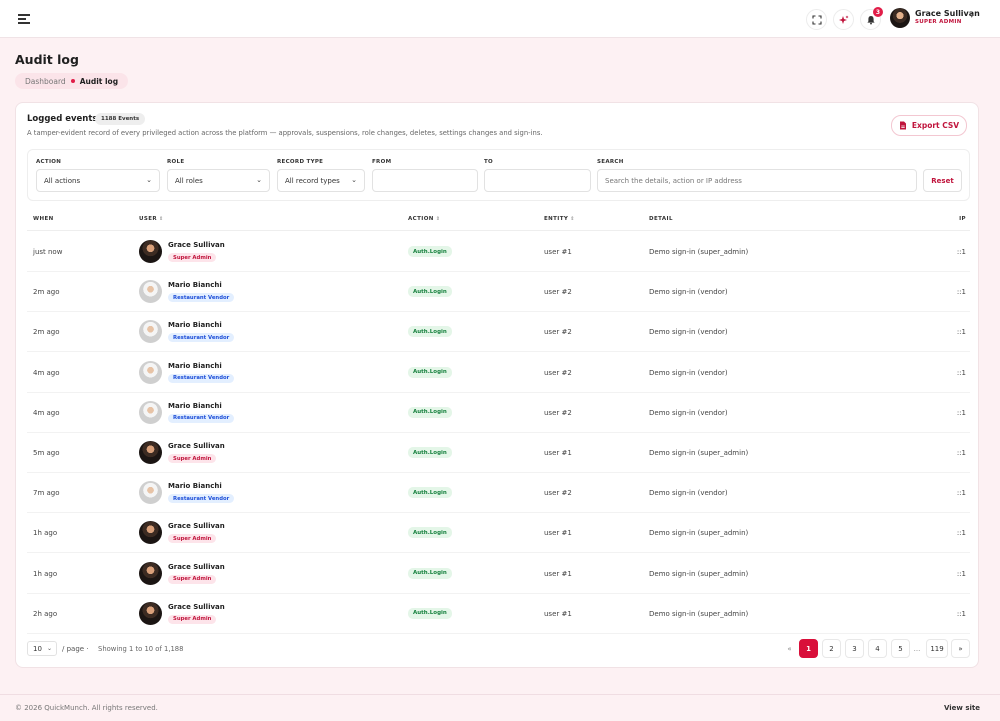 The width and height of the screenshot is (1000, 721). What do you see at coordinates (537, 180) in the screenshot?
I see `to-date-input` at bounding box center [537, 180].